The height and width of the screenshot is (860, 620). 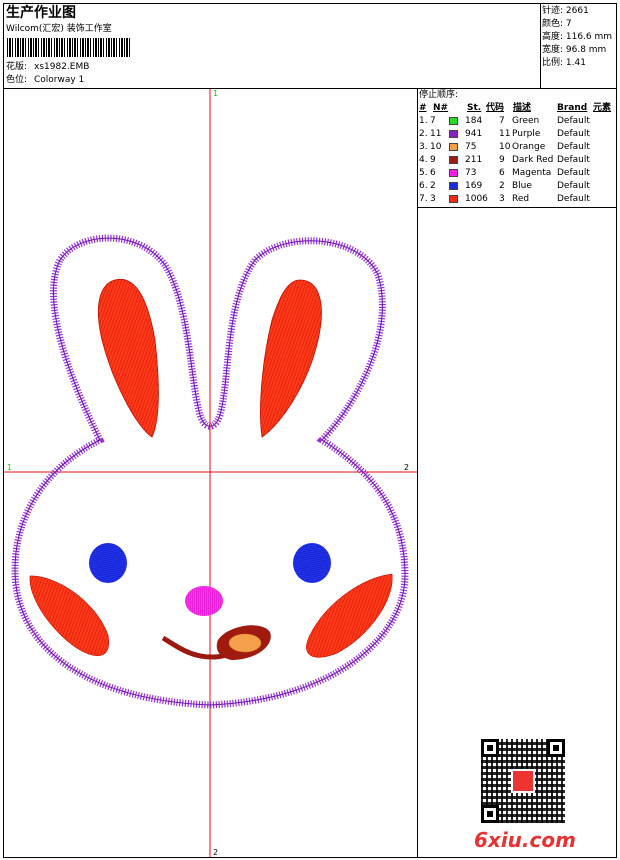 What do you see at coordinates (108, 563) in the screenshot?
I see `left-eye` at bounding box center [108, 563].